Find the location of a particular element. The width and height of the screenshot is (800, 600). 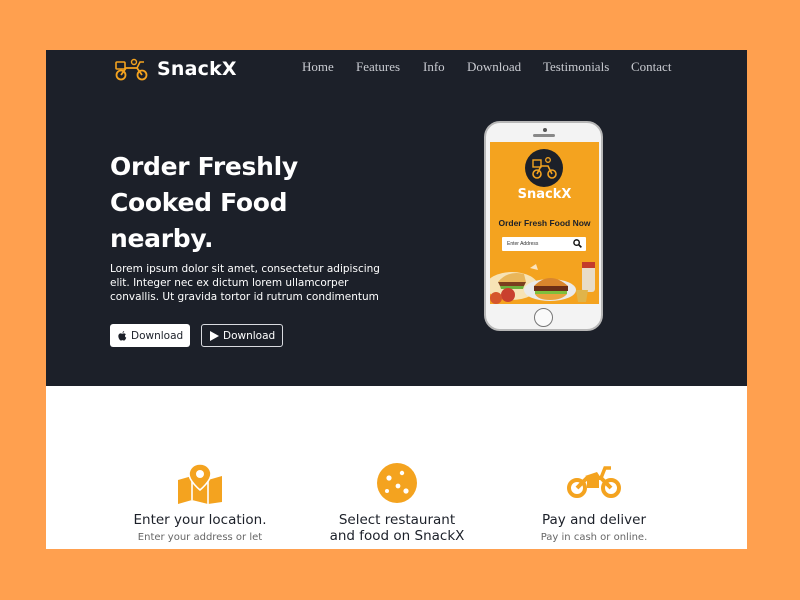

food-illustration is located at coordinates (542, 283).